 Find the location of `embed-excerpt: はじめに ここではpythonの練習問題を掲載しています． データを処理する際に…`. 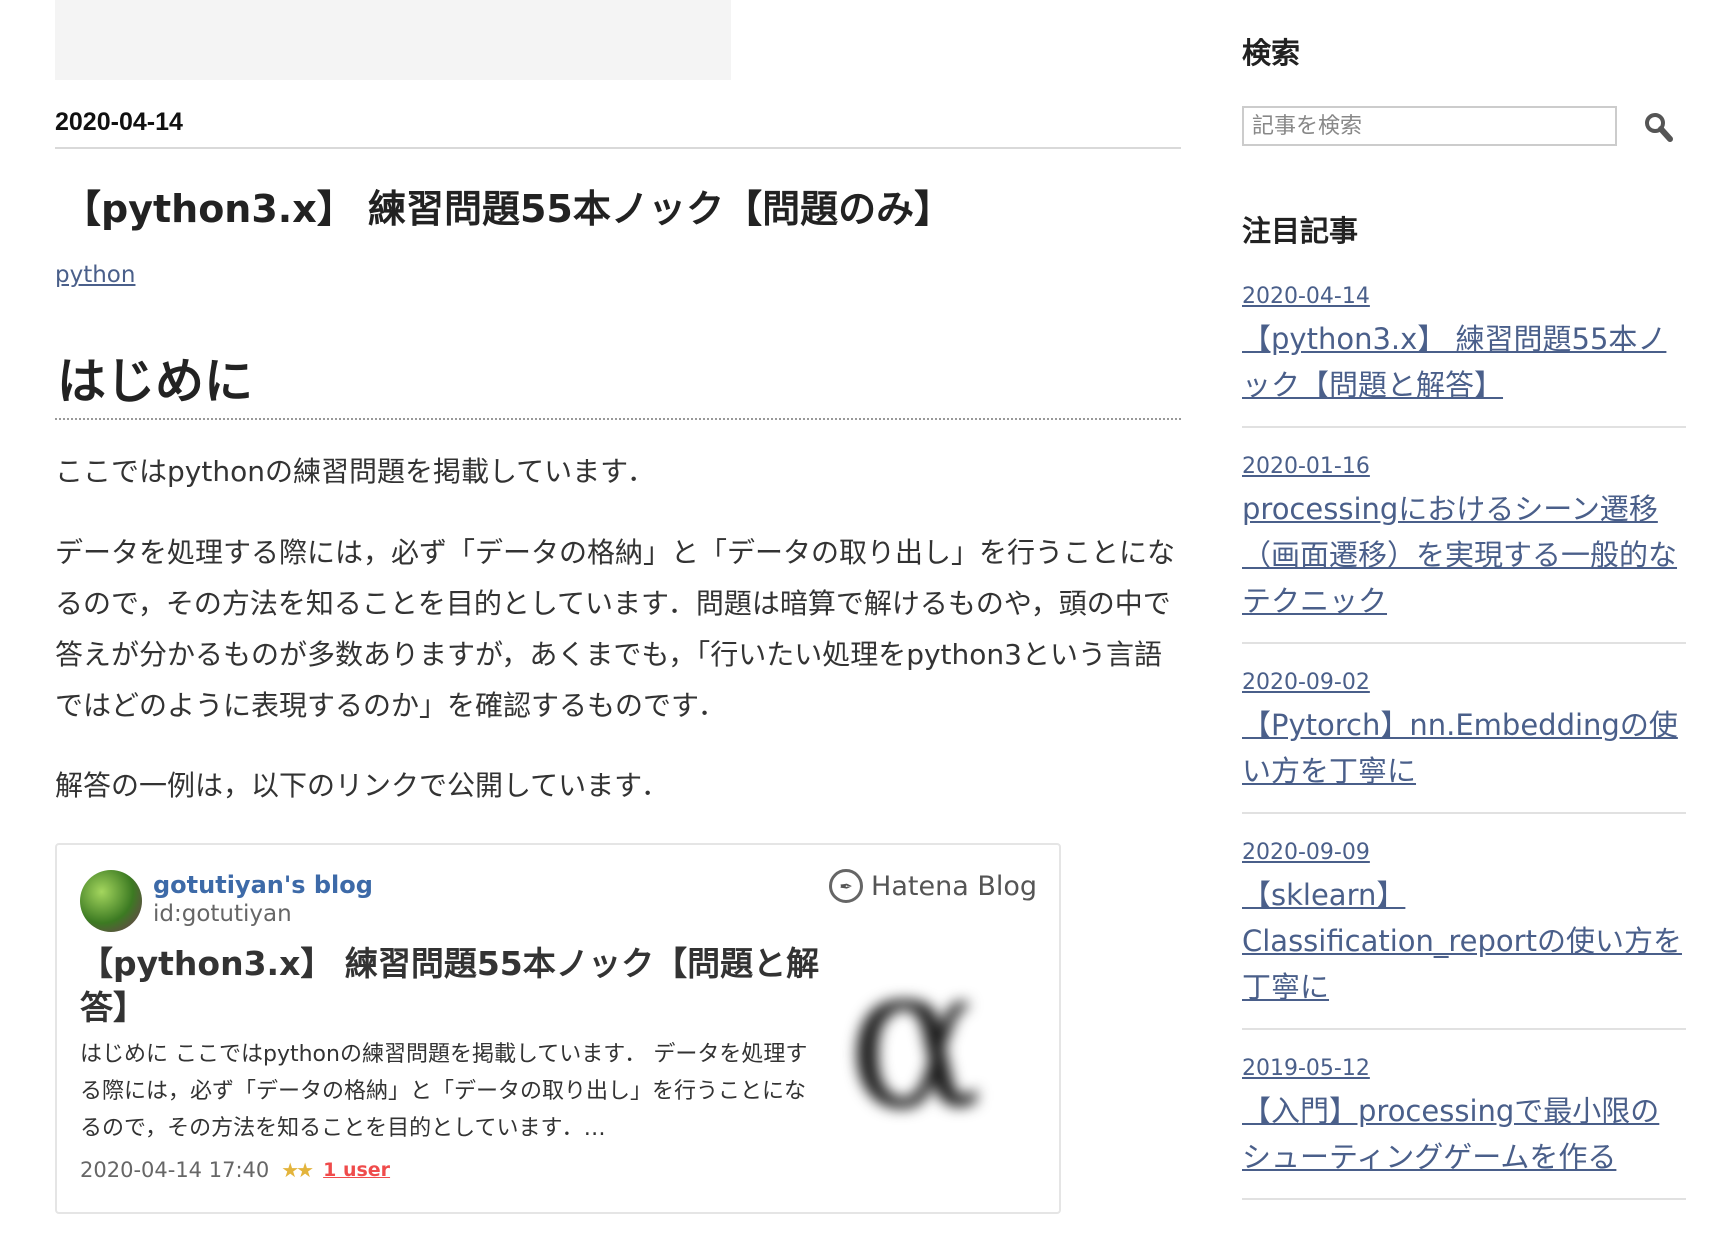

embed-excerpt: はじめに ここではpythonの練習問題を掲載しています． データを処理する際に… is located at coordinates (444, 1091).